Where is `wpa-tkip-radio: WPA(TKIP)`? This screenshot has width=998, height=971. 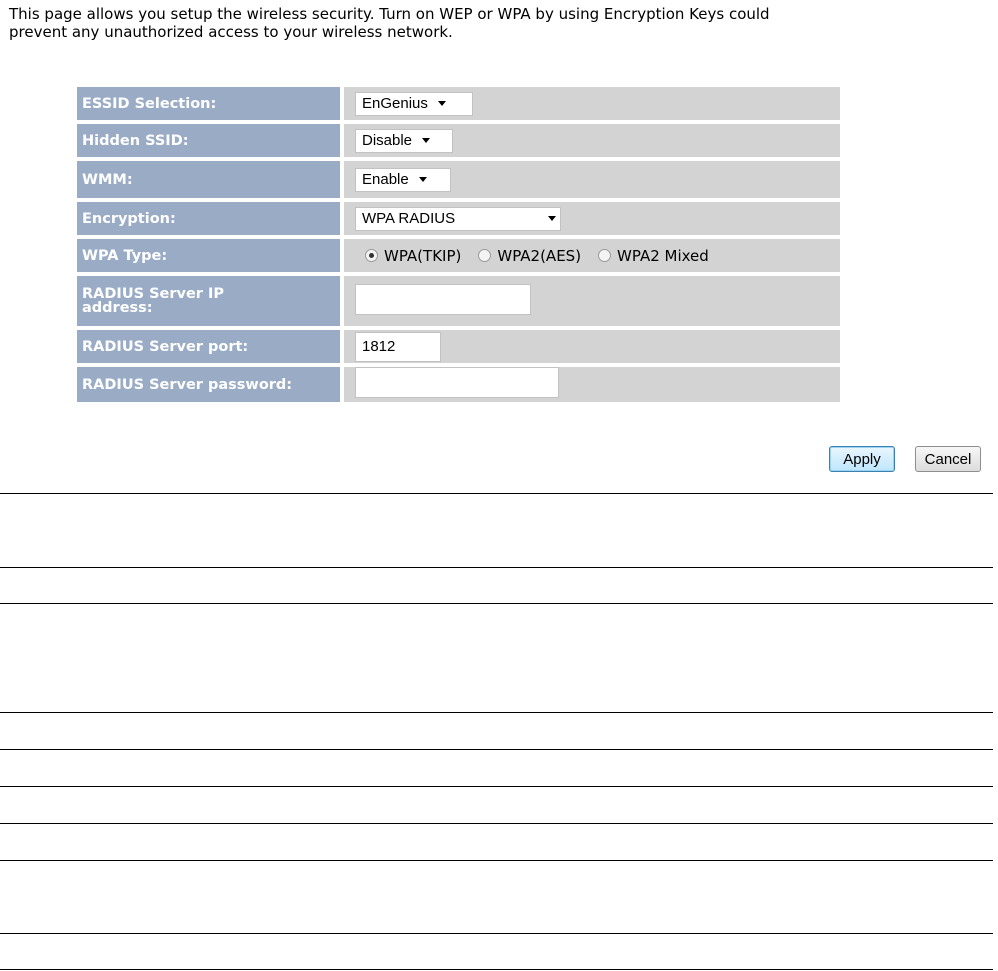 wpa-tkip-radio: WPA(TKIP) is located at coordinates (413, 256).